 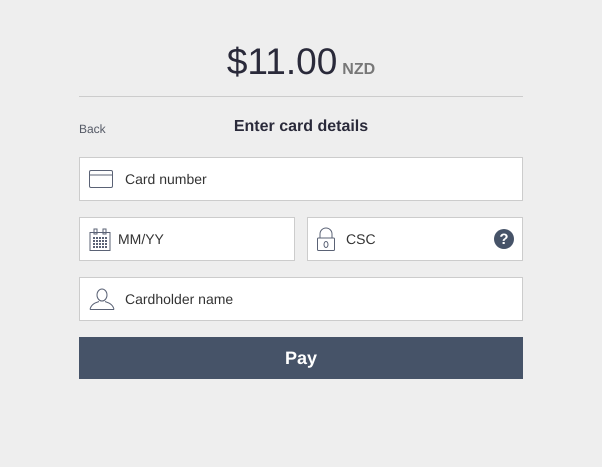 I want to click on lock-icon, so click(x=326, y=239).